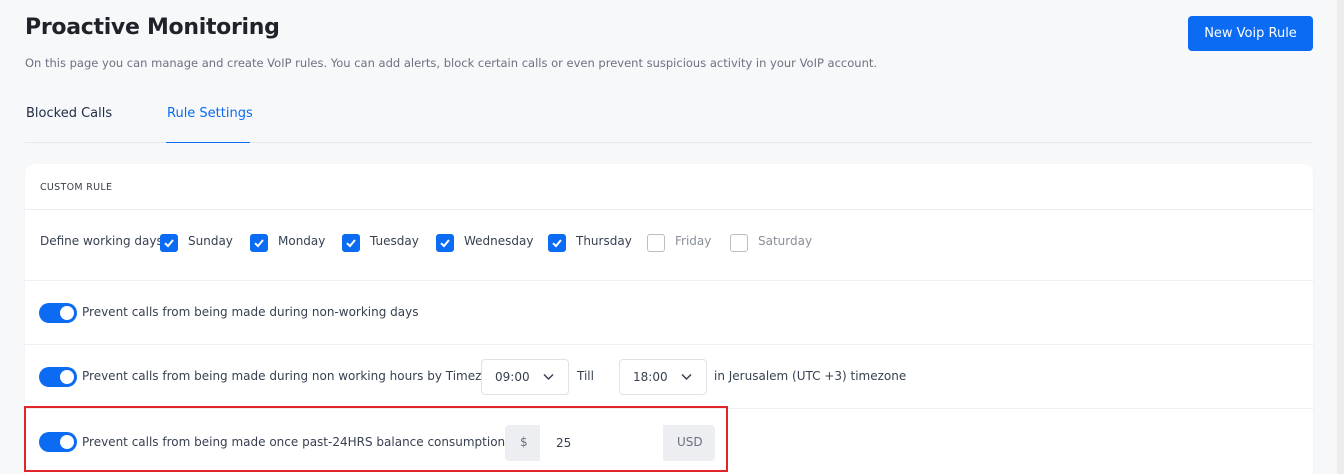 This screenshot has height=474, width=1344. I want to click on tab-bar: Blocked Calls Rule Settings, so click(669, 121).